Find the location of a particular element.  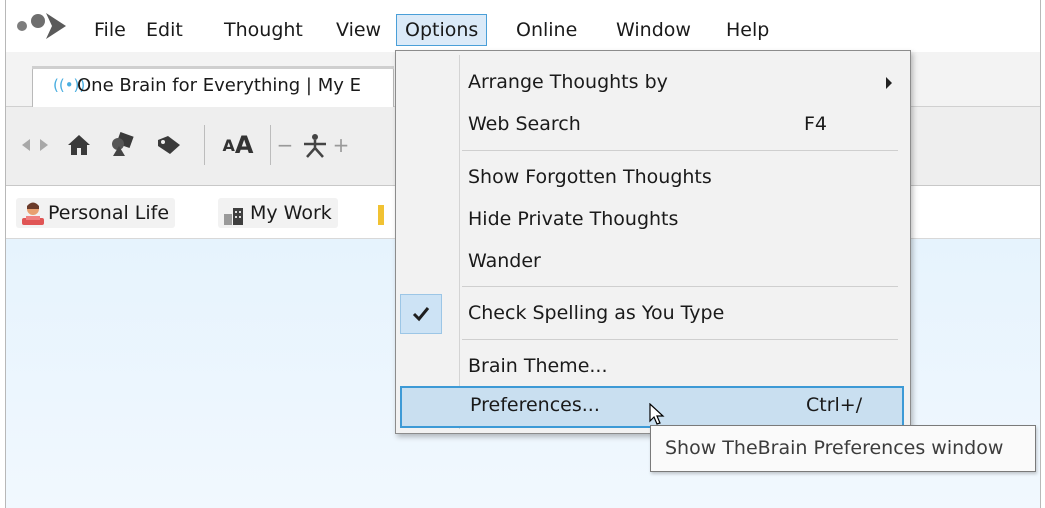

brain-tab: ((•)) One Brain for Everything | My E is located at coordinates (213, 86).